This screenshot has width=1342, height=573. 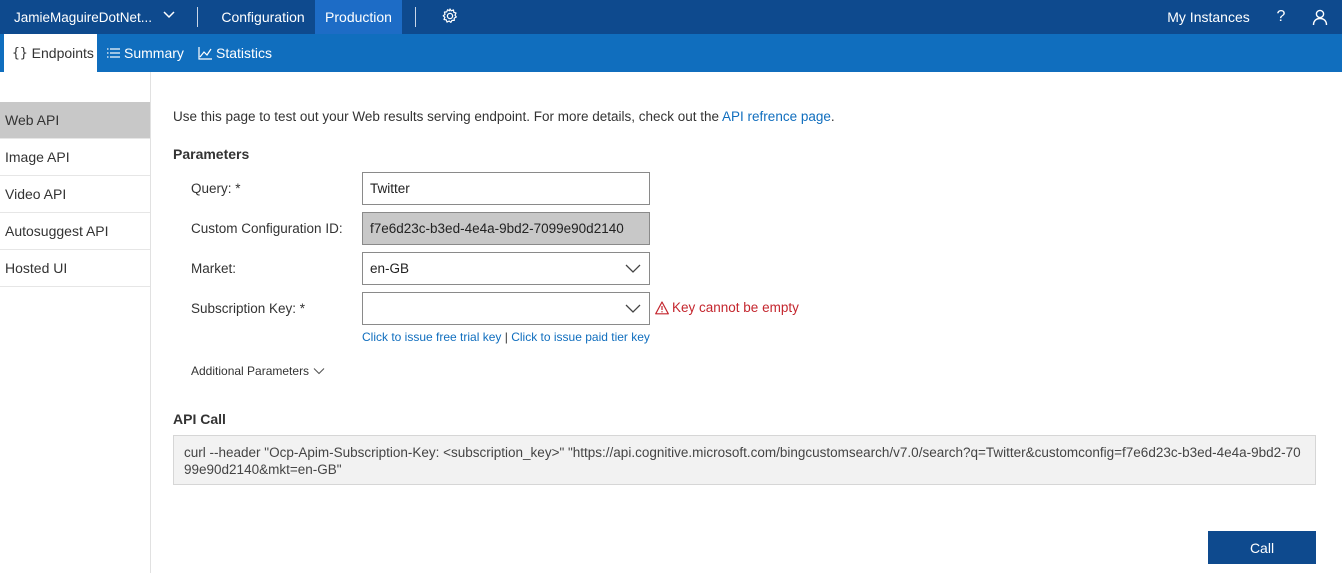 What do you see at coordinates (62, 53) in the screenshot?
I see `tab-endpoints-label: Endpoints` at bounding box center [62, 53].